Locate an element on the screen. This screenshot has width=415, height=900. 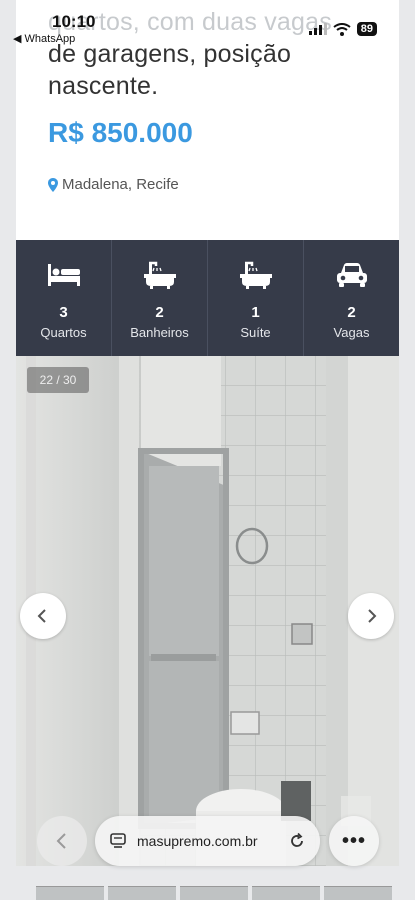
status-icons: 89 is located at coordinates (342, 29).